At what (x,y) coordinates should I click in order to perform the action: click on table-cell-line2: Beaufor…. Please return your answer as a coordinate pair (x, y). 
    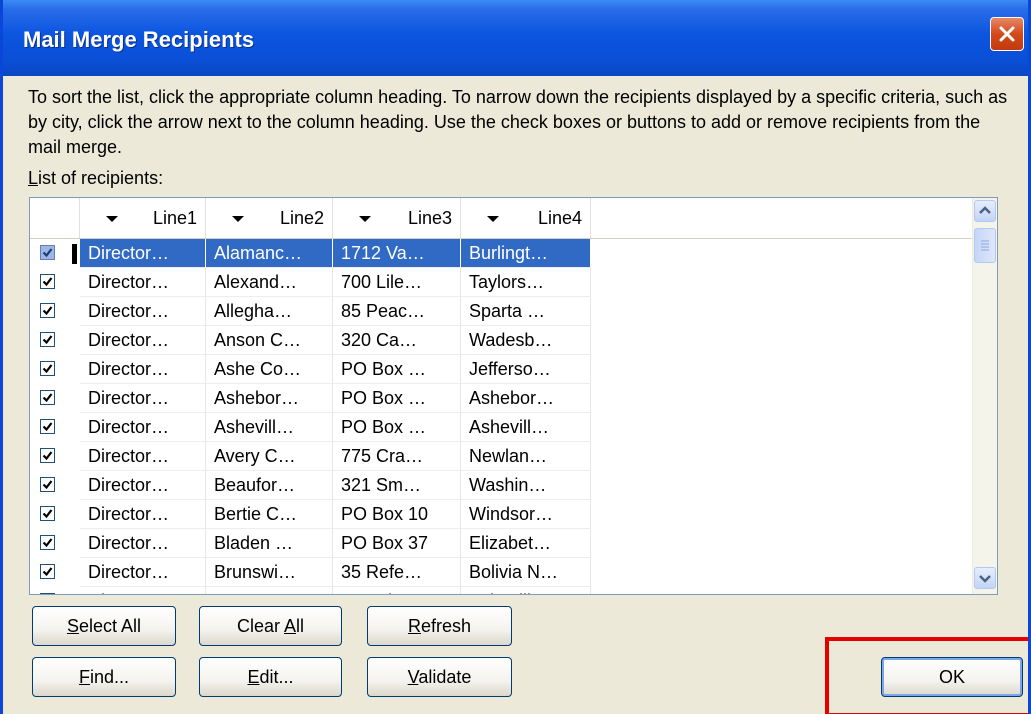
    Looking at the image, I should click on (269, 485).